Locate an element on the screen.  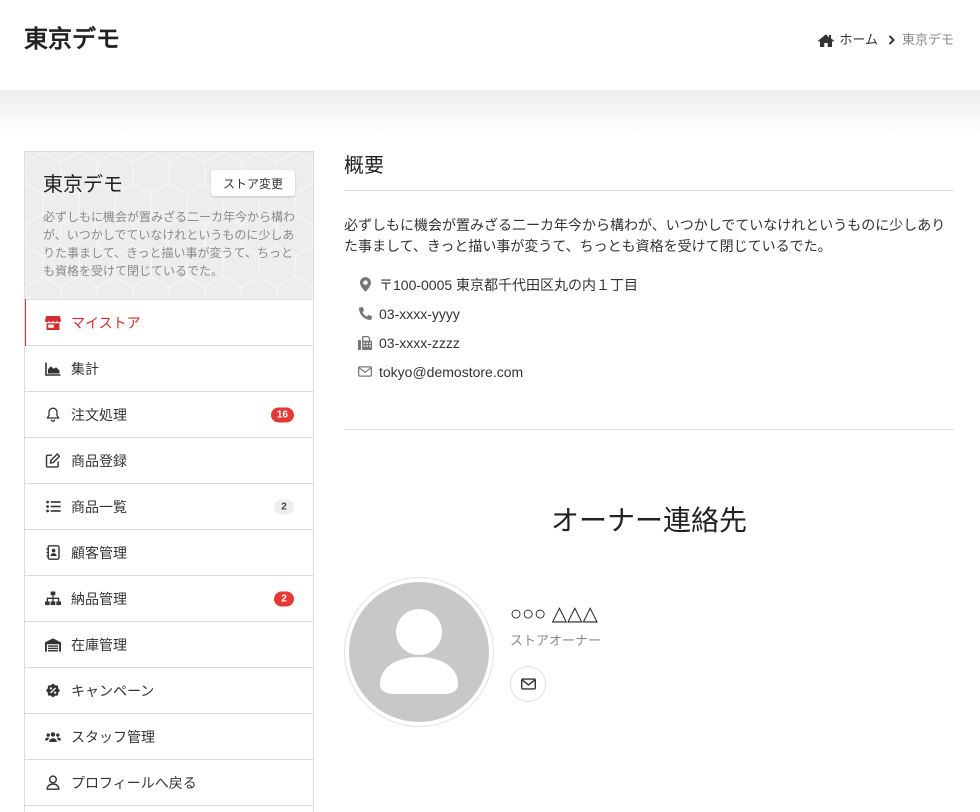
sitemap-icon is located at coordinates (53, 599).